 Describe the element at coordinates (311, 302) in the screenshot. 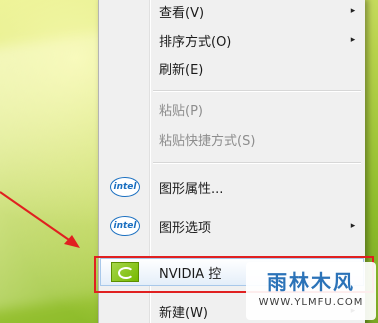

I see `watermark-url: WWW.YLMFU.COM` at that location.